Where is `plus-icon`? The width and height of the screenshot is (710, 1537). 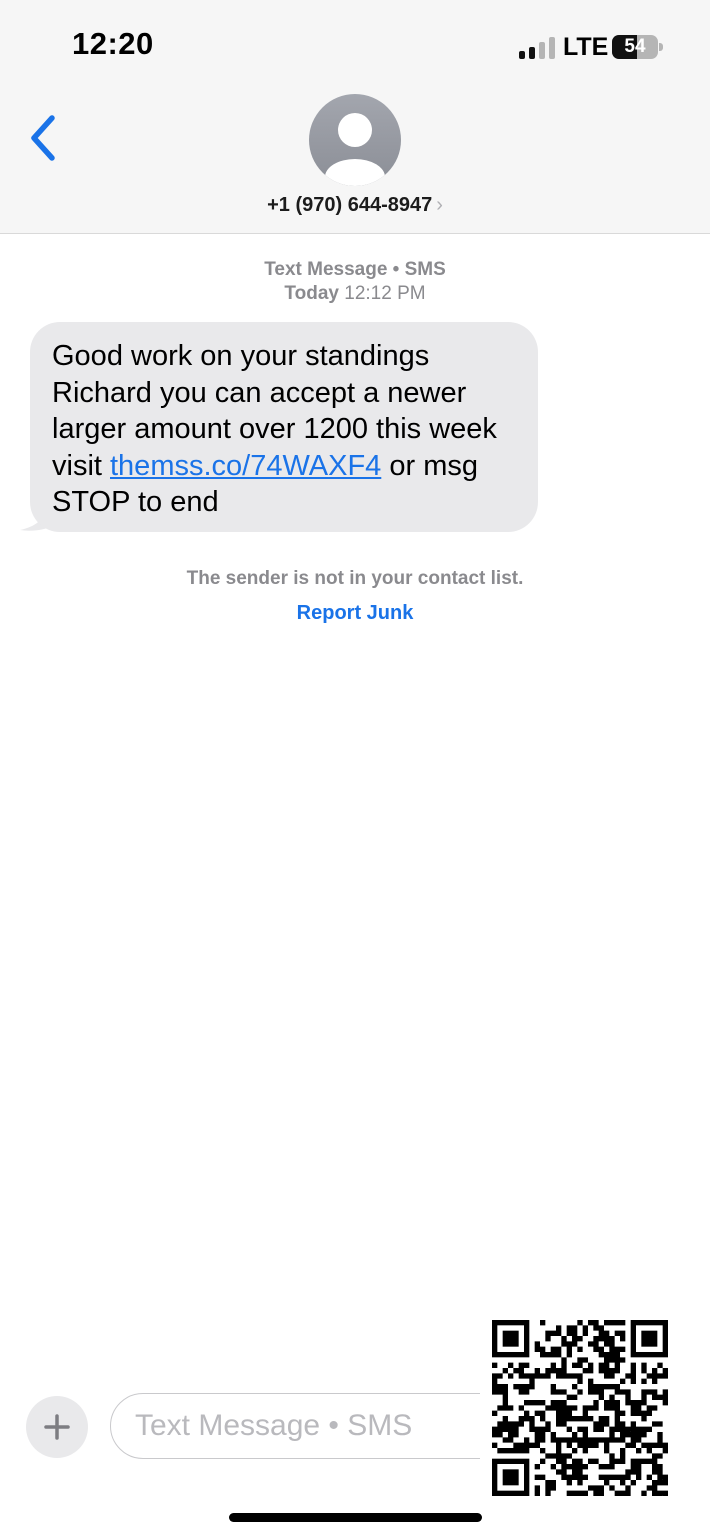
plus-icon is located at coordinates (57, 1427).